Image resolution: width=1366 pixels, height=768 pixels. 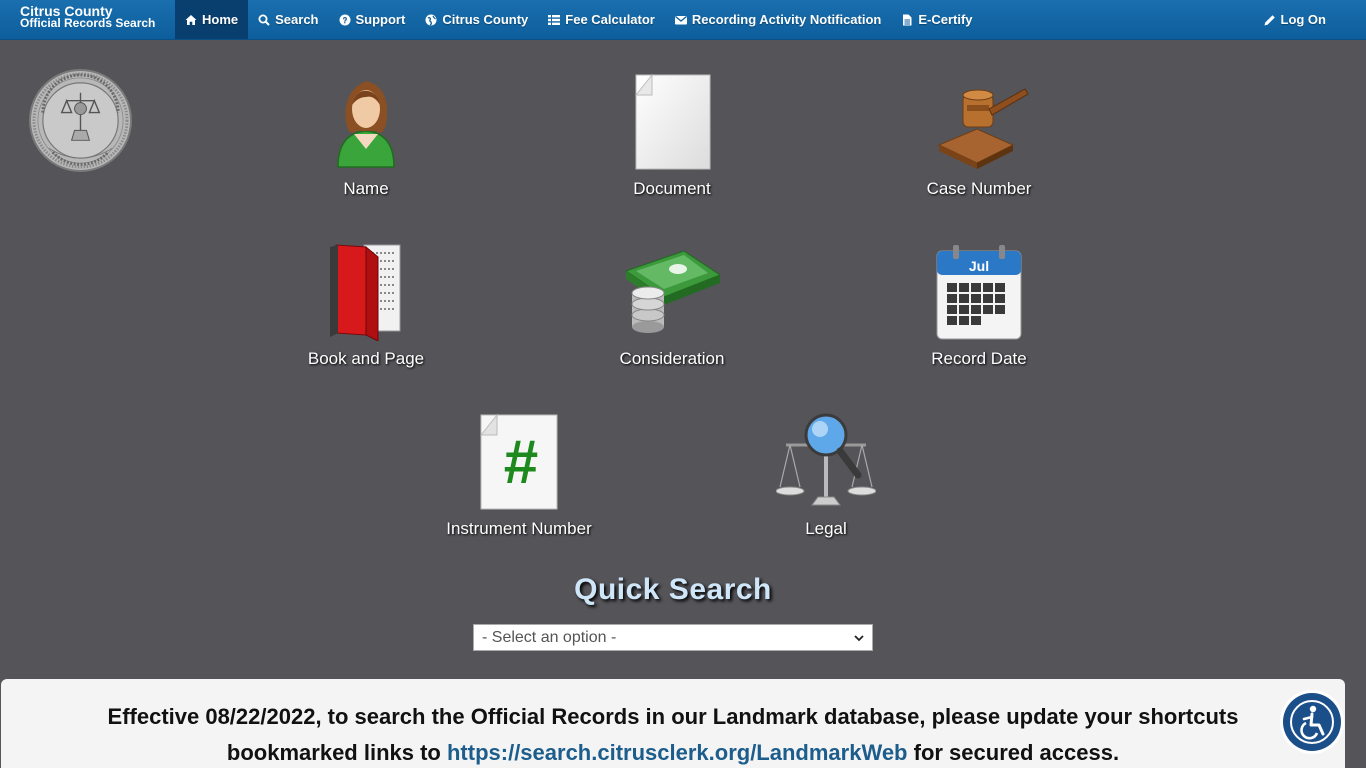 I want to click on search-by-document-tile: Document, so click(x=672, y=135).